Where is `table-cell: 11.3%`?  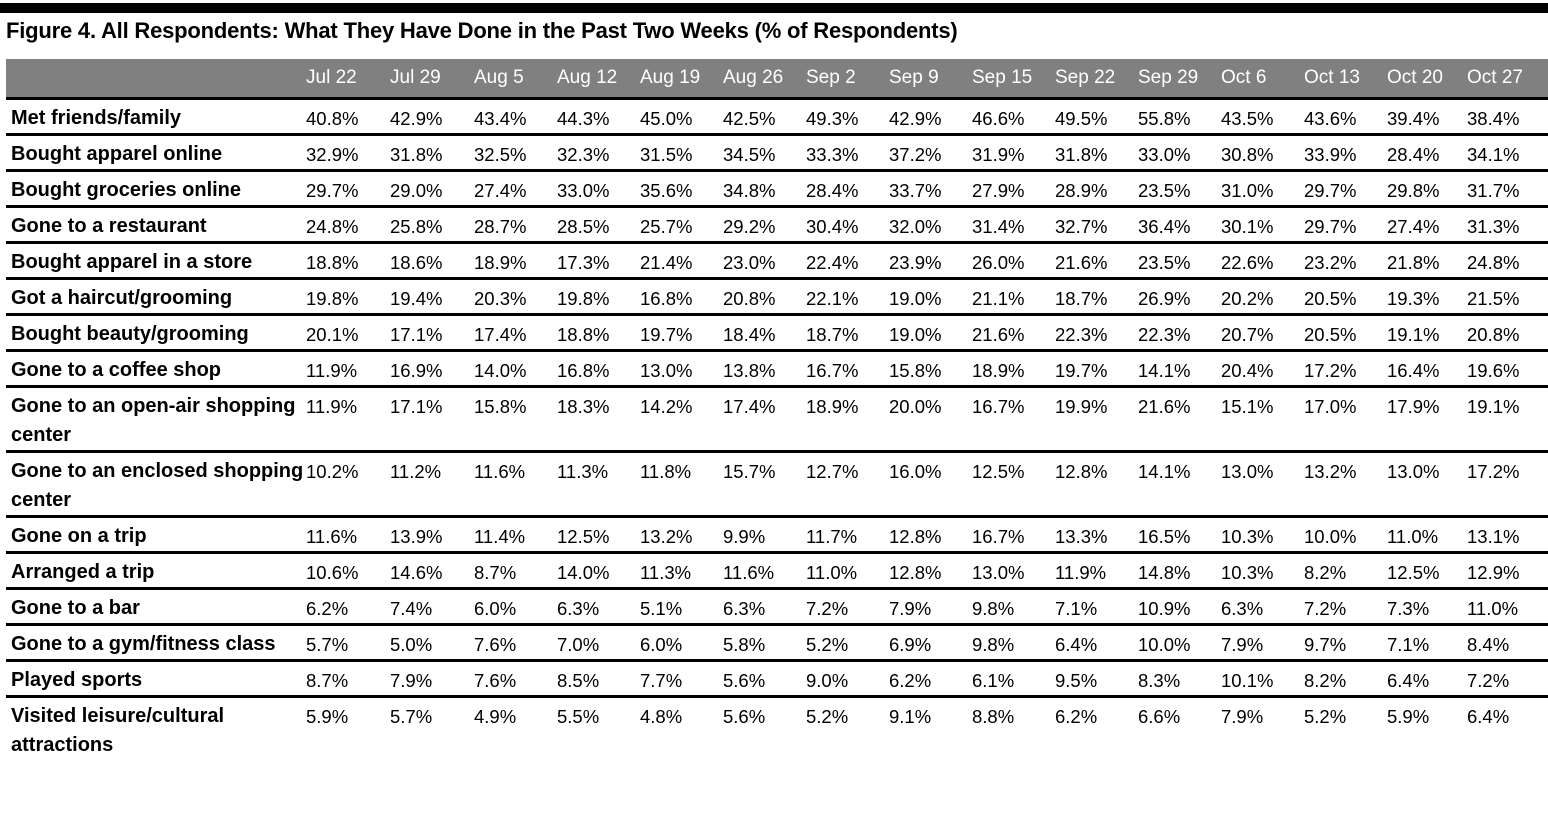
table-cell: 11.3% is located at coordinates (598, 484).